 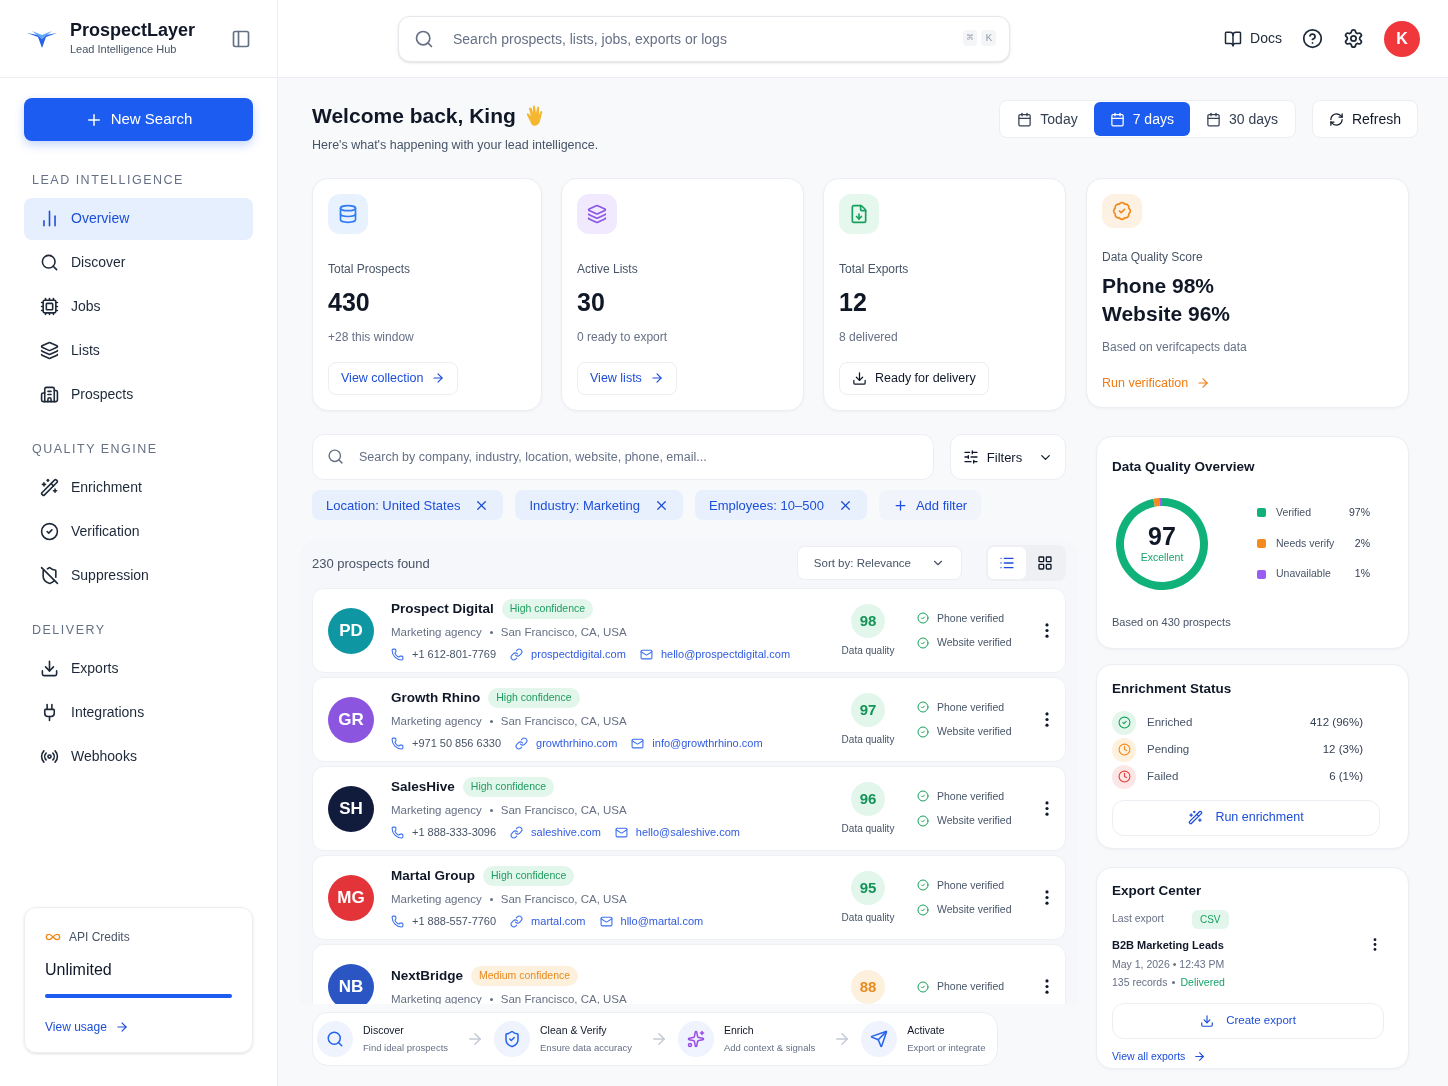 What do you see at coordinates (1402, 38) in the screenshot?
I see `user-avatar: K` at bounding box center [1402, 38].